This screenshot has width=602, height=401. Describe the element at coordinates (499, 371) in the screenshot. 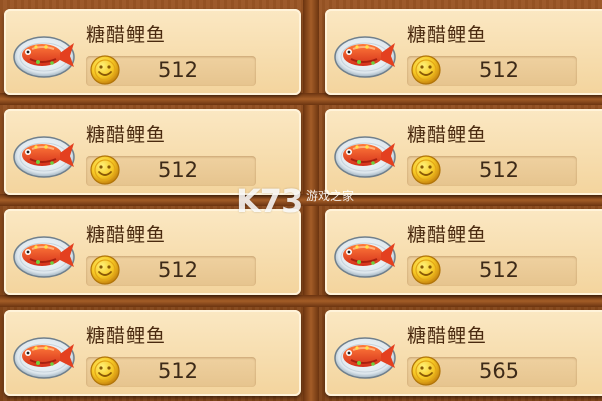

I see `item-price: 565` at that location.